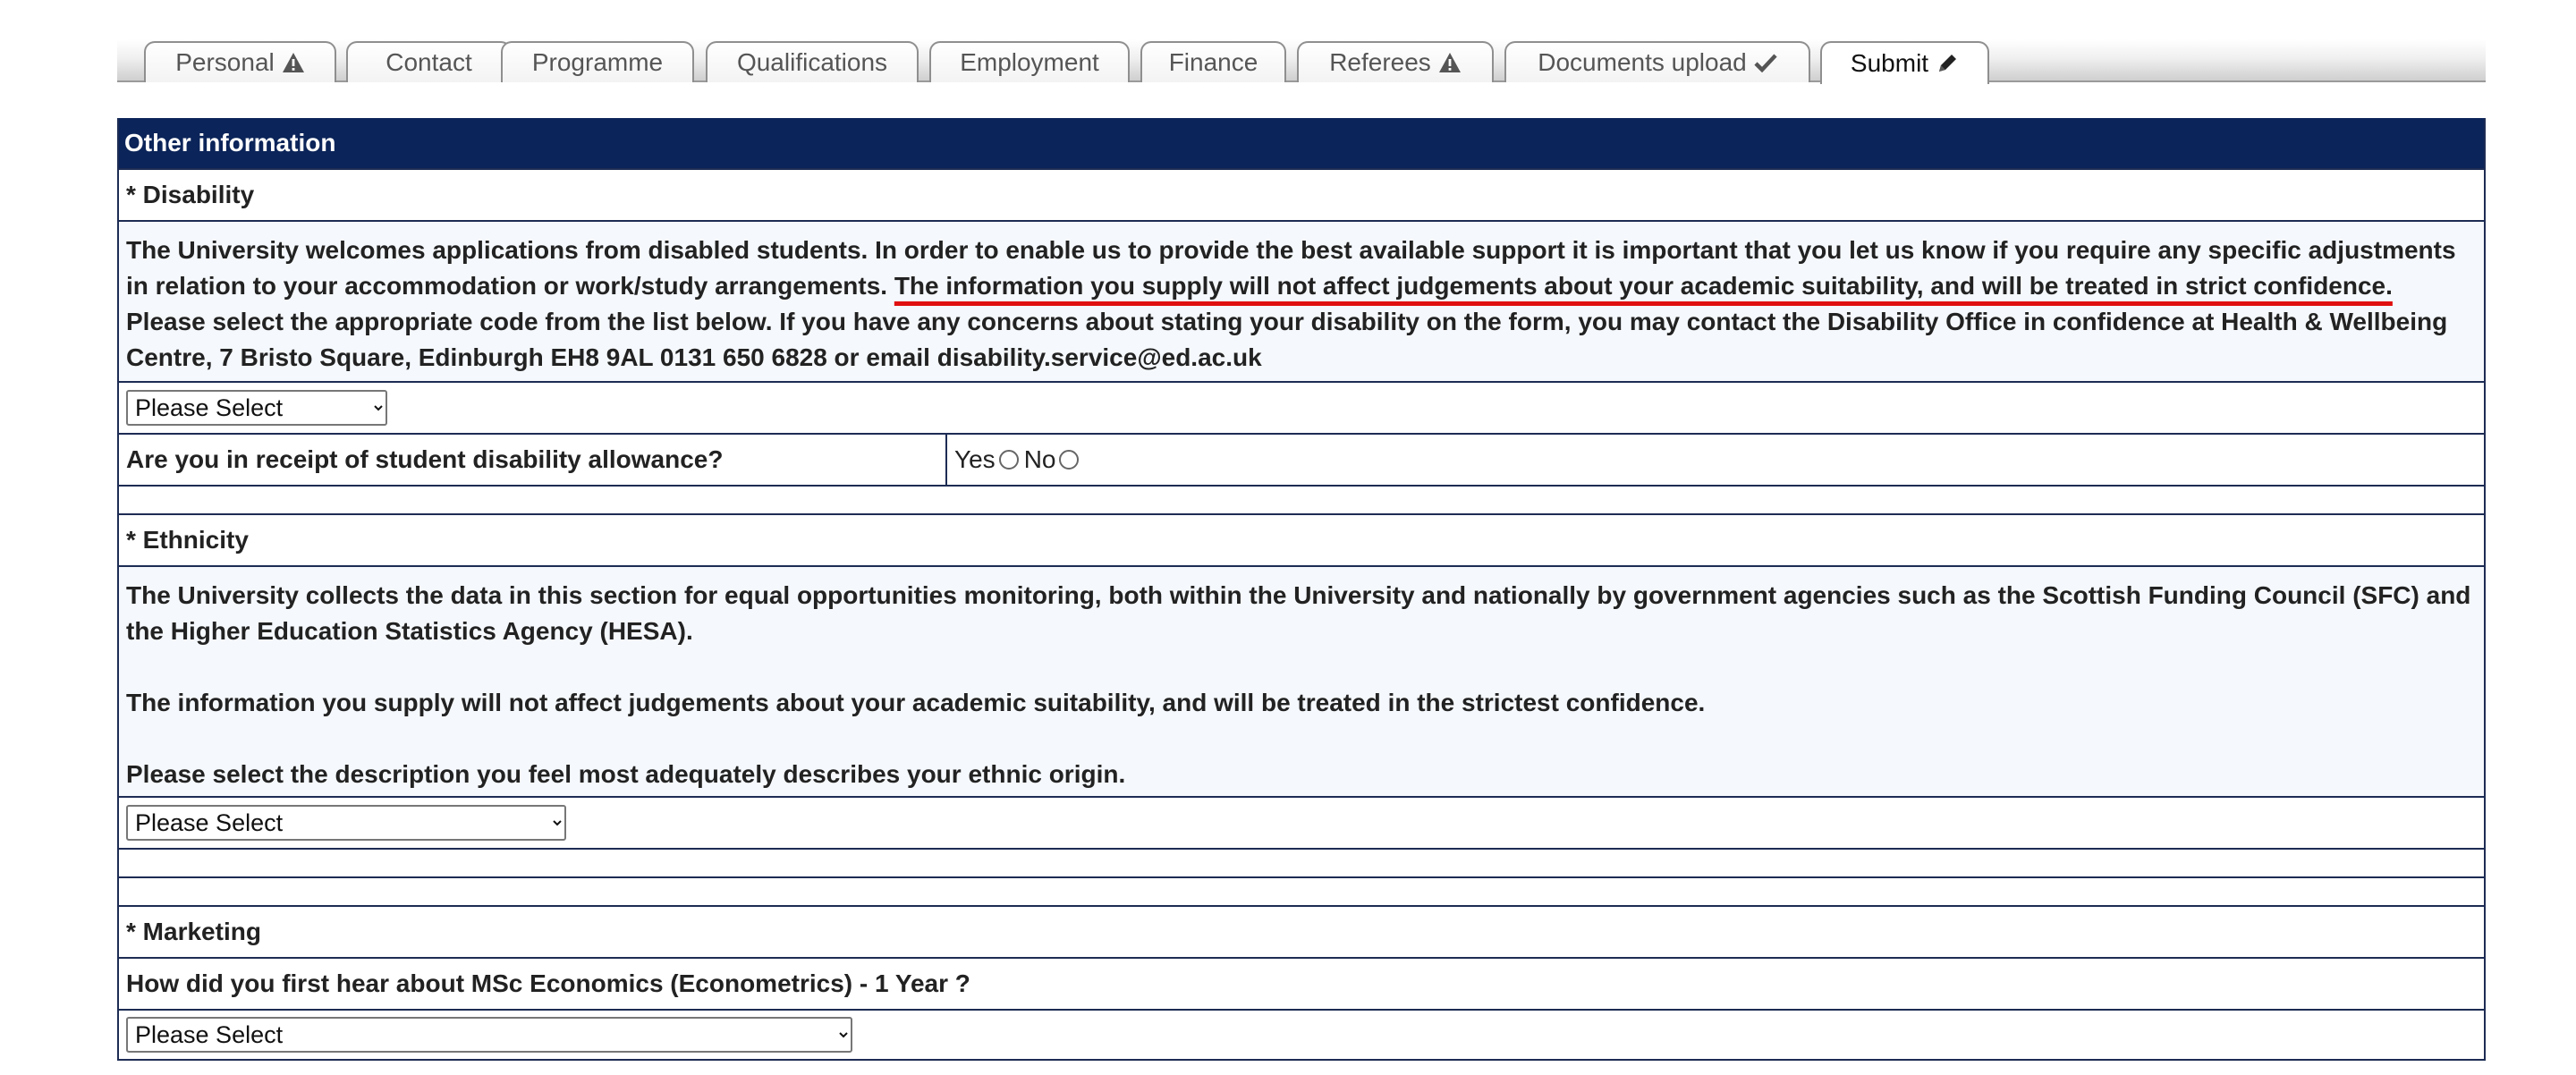  Describe the element at coordinates (1008, 460) in the screenshot. I see `allowance-yes-radio` at that location.